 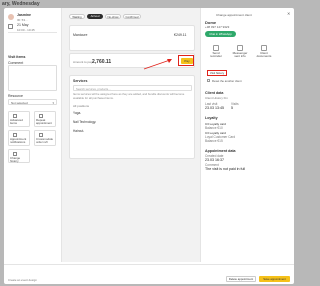 I want to click on services-title: Services, so click(x=80, y=81).